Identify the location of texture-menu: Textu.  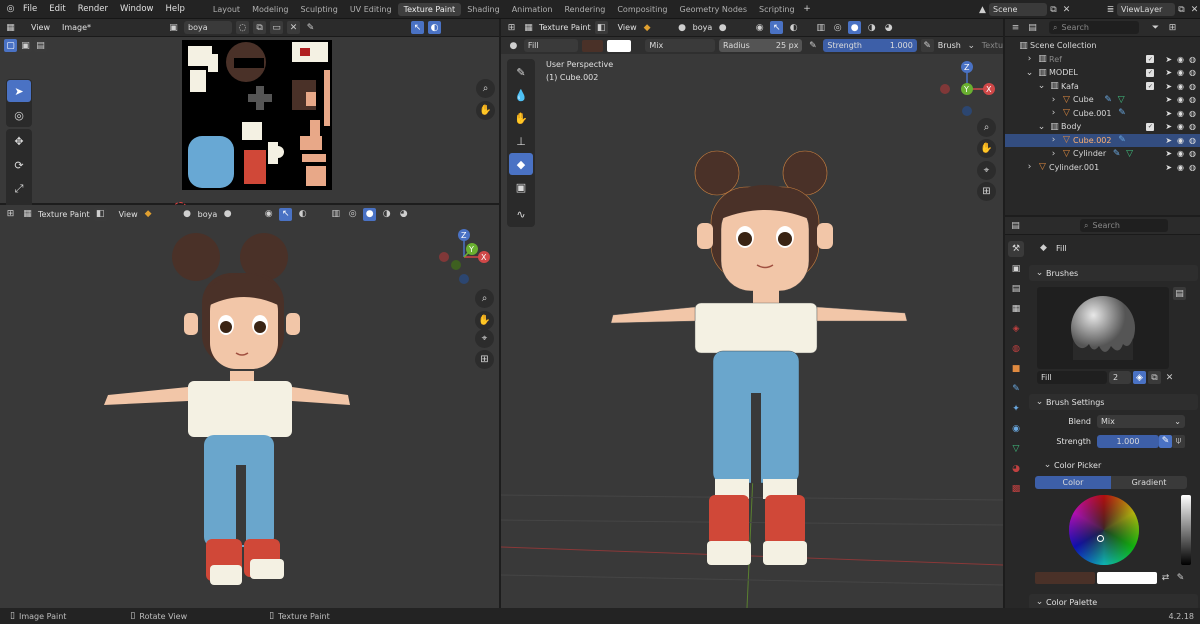
(992, 45).